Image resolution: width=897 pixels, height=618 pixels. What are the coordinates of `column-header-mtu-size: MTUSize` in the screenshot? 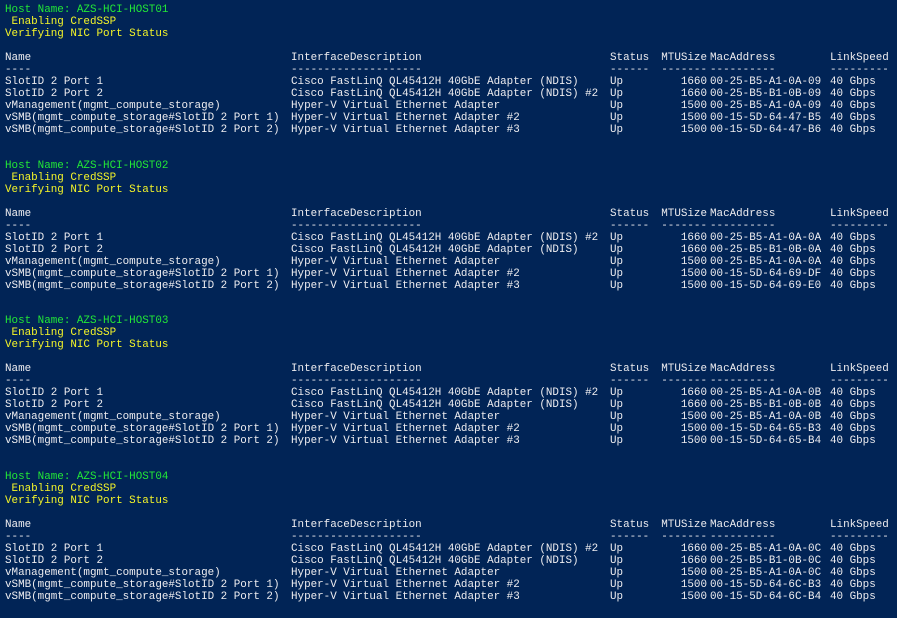 It's located at (684, 57).